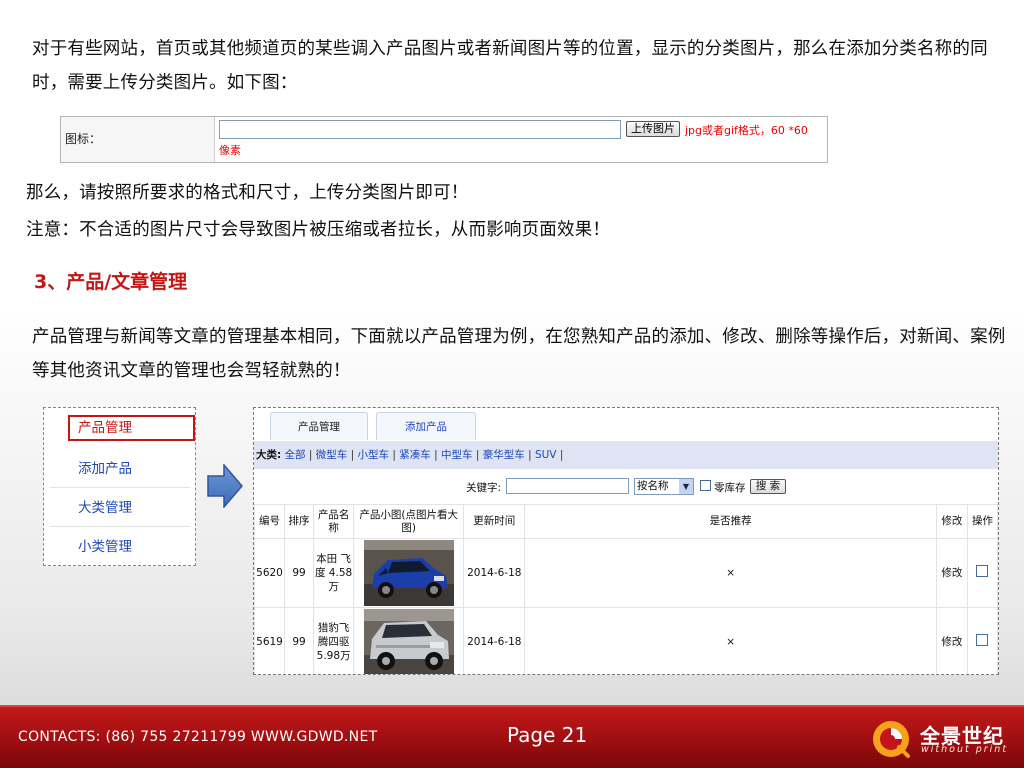 The width and height of the screenshot is (1024, 768). I want to click on tab-product-manage: 产品管理, so click(319, 426).